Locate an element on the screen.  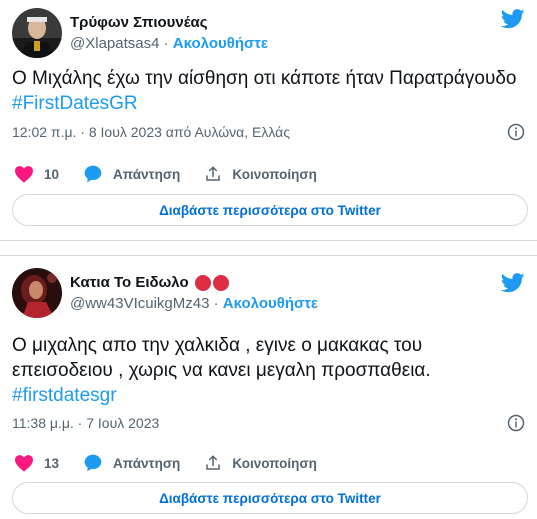
hashtag-link: #FirstDatesGR is located at coordinates (75, 103).